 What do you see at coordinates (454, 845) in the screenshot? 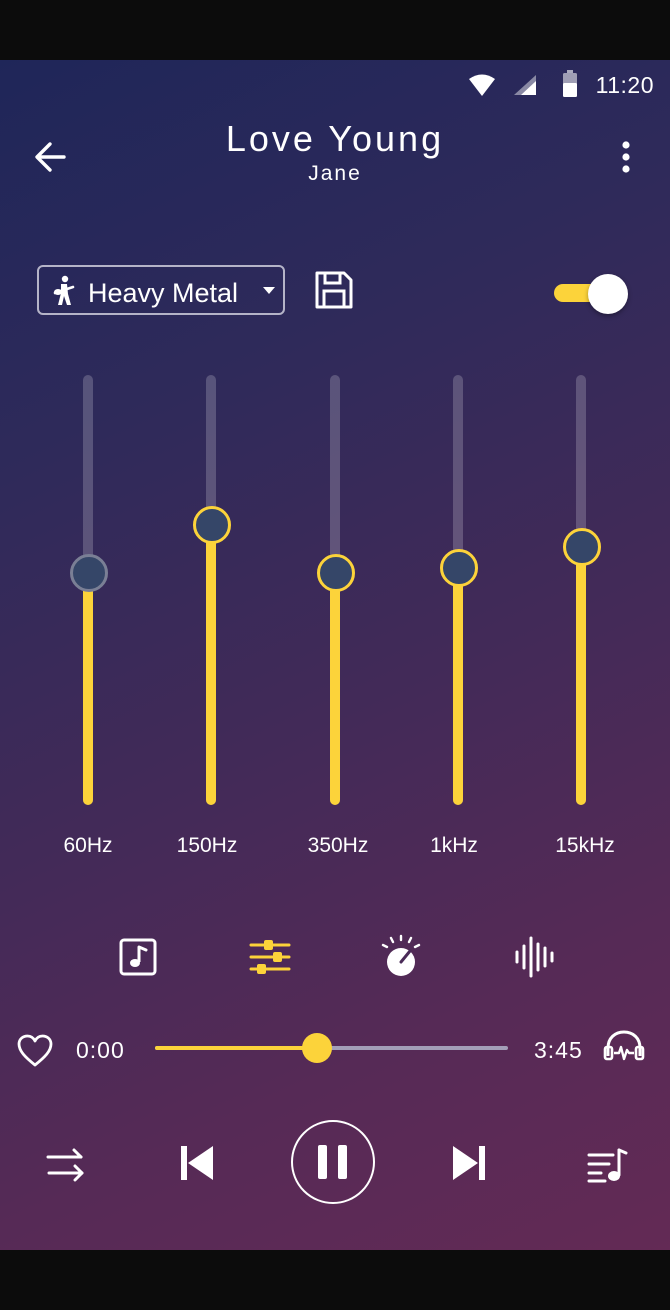
I see `band-label-1khz: 1kHz` at bounding box center [454, 845].